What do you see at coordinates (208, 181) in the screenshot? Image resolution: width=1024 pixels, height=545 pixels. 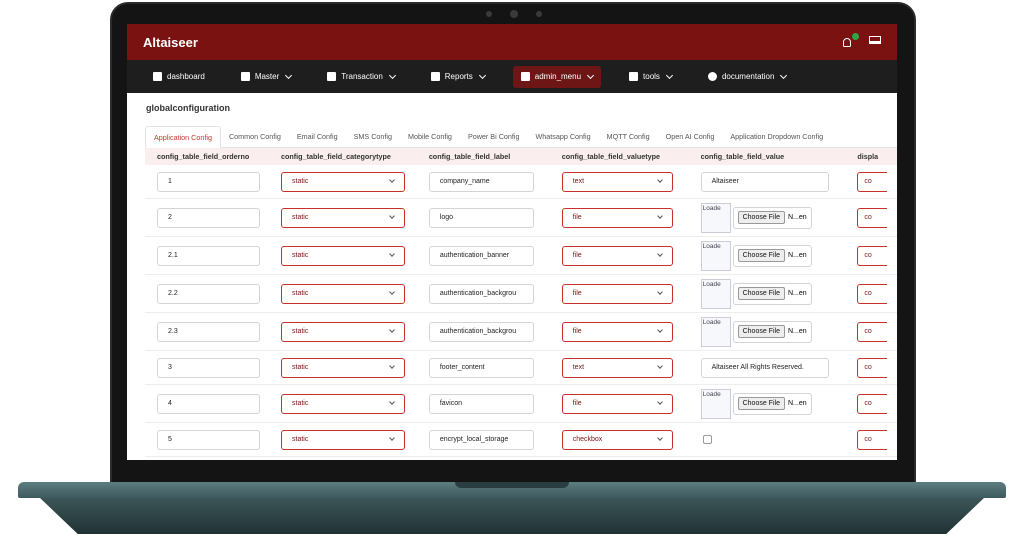 I see `orderno-input: 1` at bounding box center [208, 181].